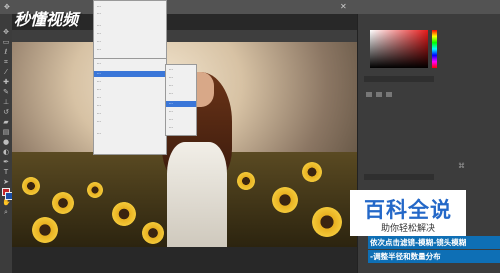  What do you see at coordinates (6, 102) in the screenshot?
I see `stamp-icon: ⊥` at bounding box center [6, 102].